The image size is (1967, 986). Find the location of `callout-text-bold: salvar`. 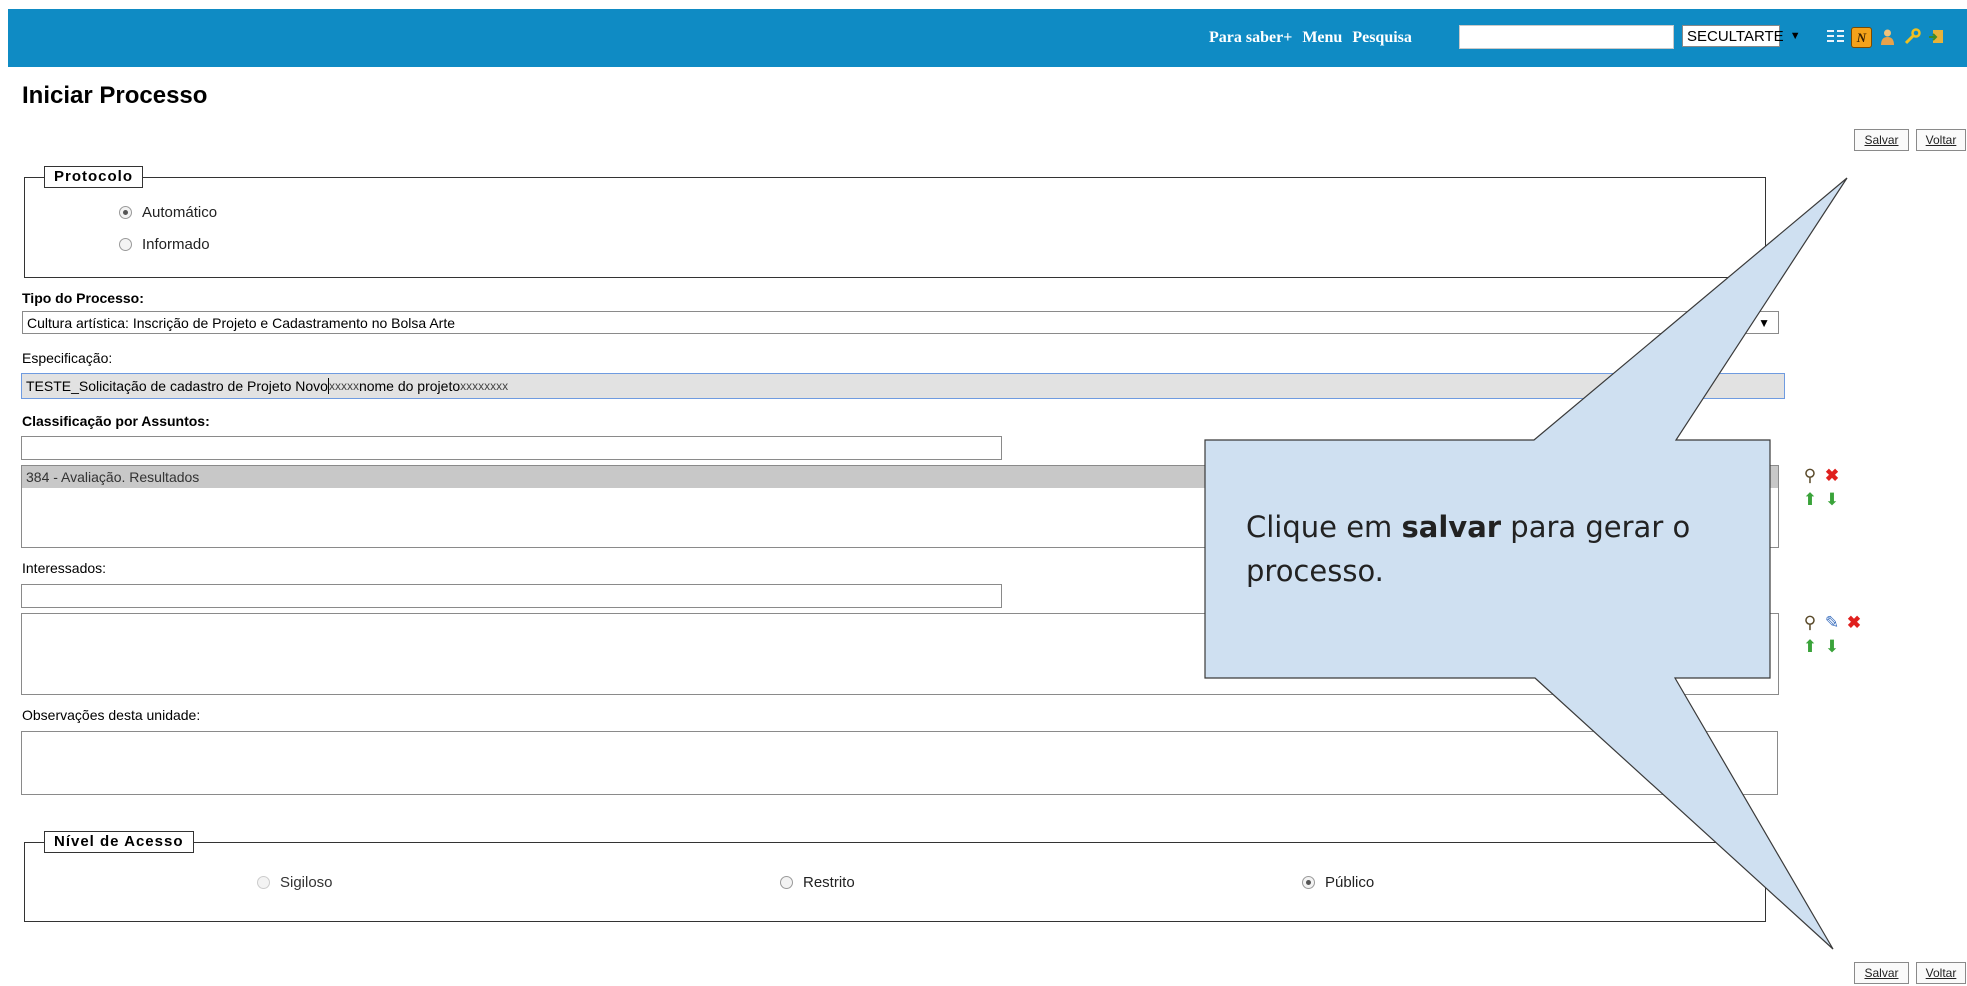

callout-text-bold: salvar is located at coordinates (1451, 527).